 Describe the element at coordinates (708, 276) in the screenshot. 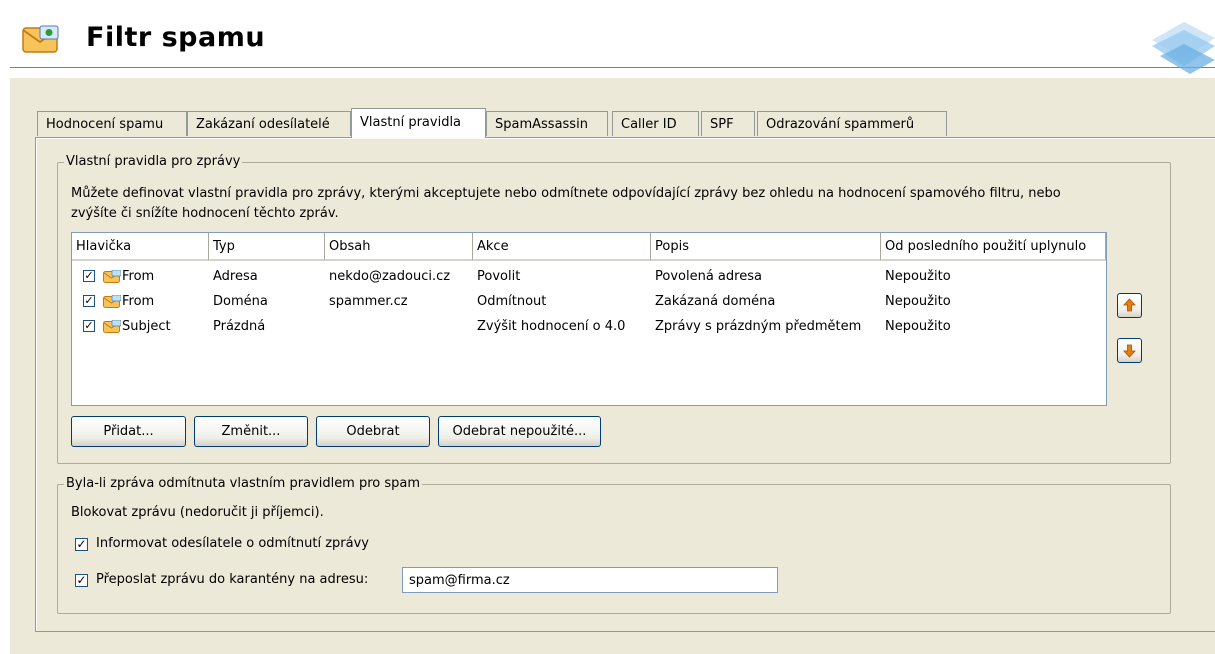

I see `cell-description: Povolená adresa` at that location.